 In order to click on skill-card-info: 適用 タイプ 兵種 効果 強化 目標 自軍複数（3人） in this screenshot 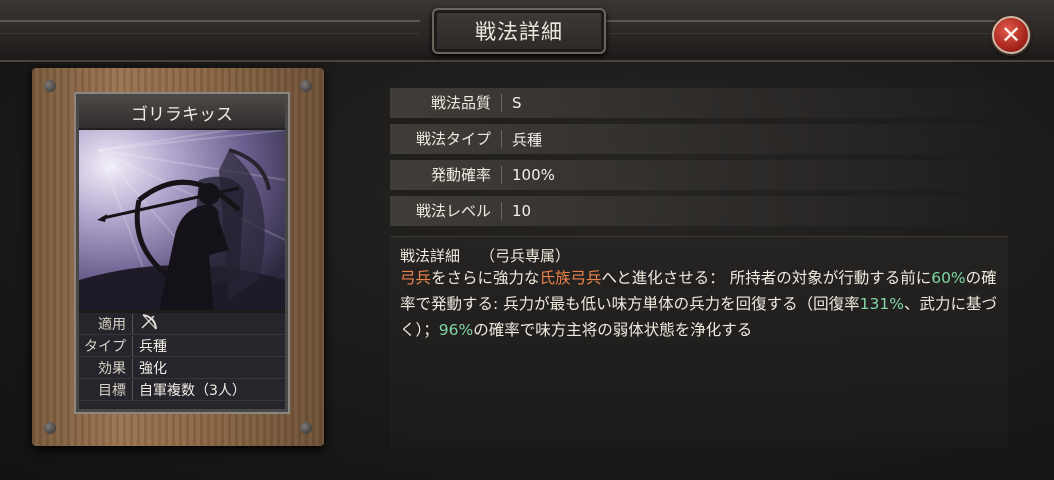, I will do `click(182, 361)`.